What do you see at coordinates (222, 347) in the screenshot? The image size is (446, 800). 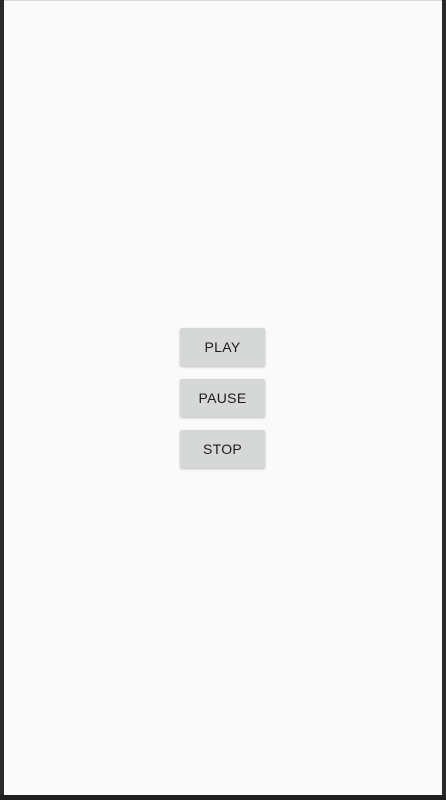 I see `play-button: PLAY` at bounding box center [222, 347].